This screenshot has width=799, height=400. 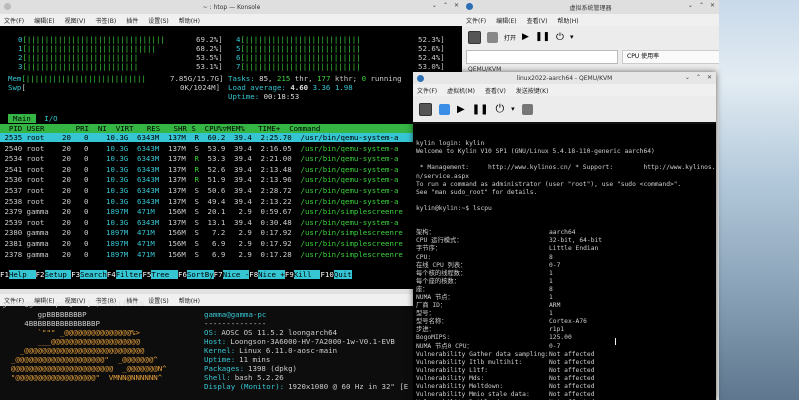 What do you see at coordinates (50, 118) in the screenshot?
I see `tab-io: I/O` at bounding box center [50, 118].